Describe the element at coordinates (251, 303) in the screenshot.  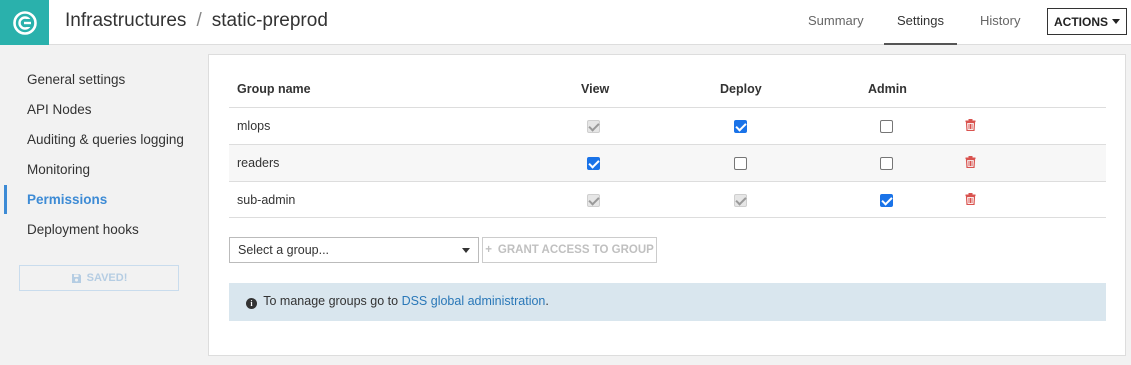
I see `info-icon: i` at that location.